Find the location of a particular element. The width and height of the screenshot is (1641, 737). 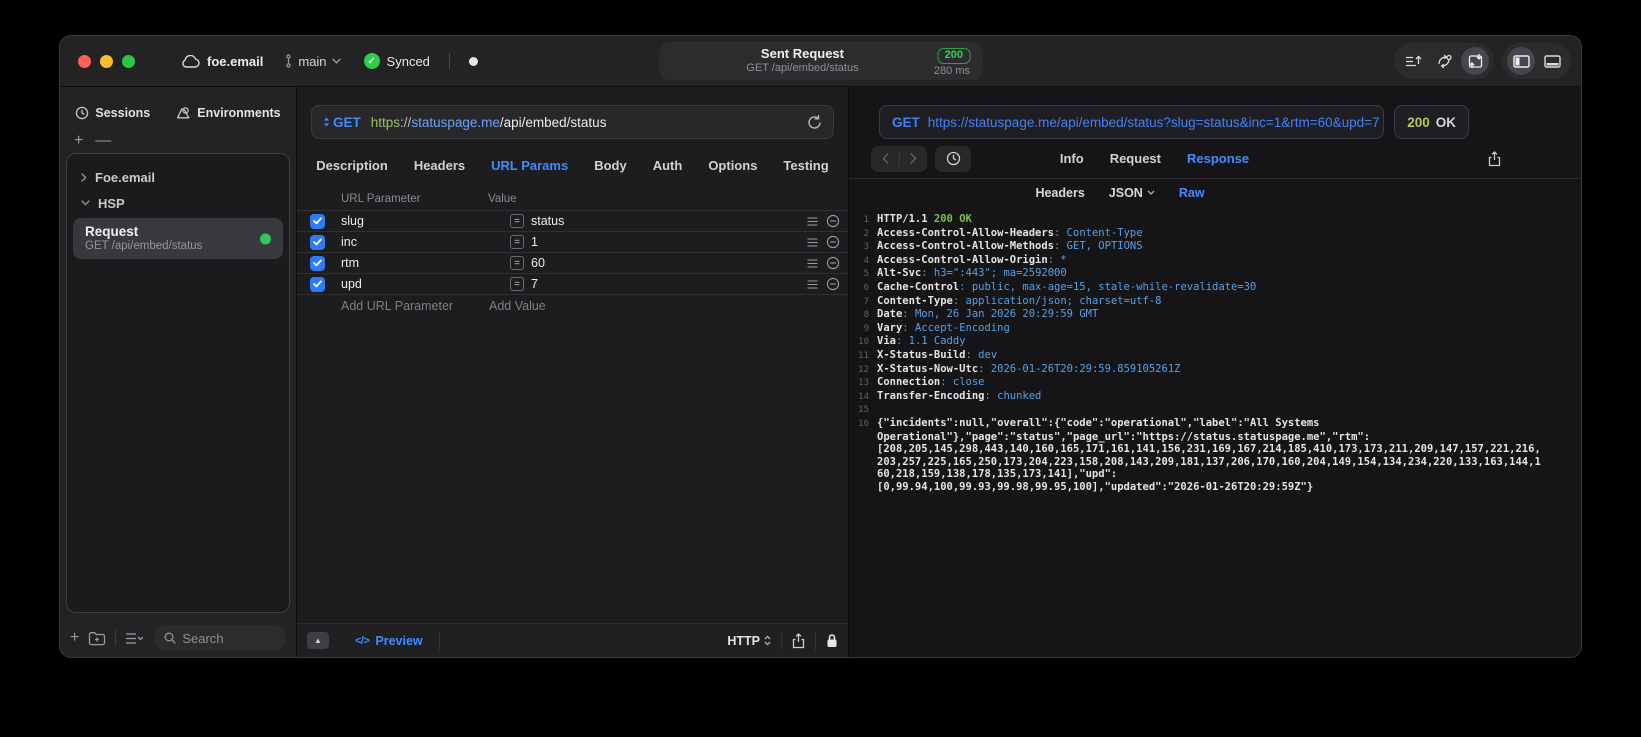

toggle-bottom-panel-icon is located at coordinates (1552, 61).